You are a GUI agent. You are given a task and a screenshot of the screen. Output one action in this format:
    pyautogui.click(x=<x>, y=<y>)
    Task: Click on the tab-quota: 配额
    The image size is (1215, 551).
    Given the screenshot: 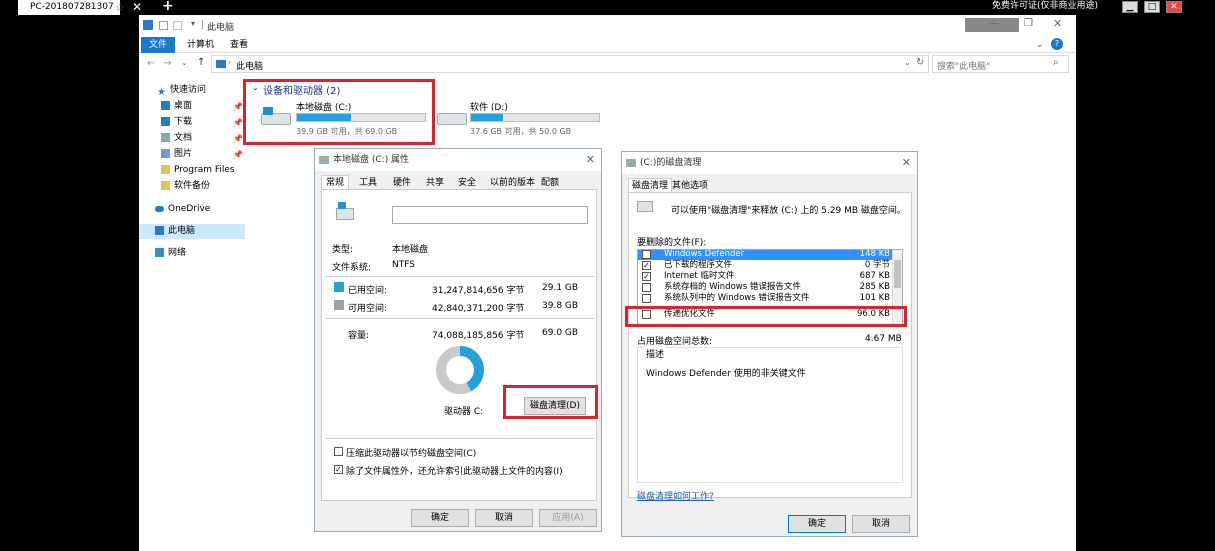 What is the action you would take?
    pyautogui.click(x=550, y=183)
    